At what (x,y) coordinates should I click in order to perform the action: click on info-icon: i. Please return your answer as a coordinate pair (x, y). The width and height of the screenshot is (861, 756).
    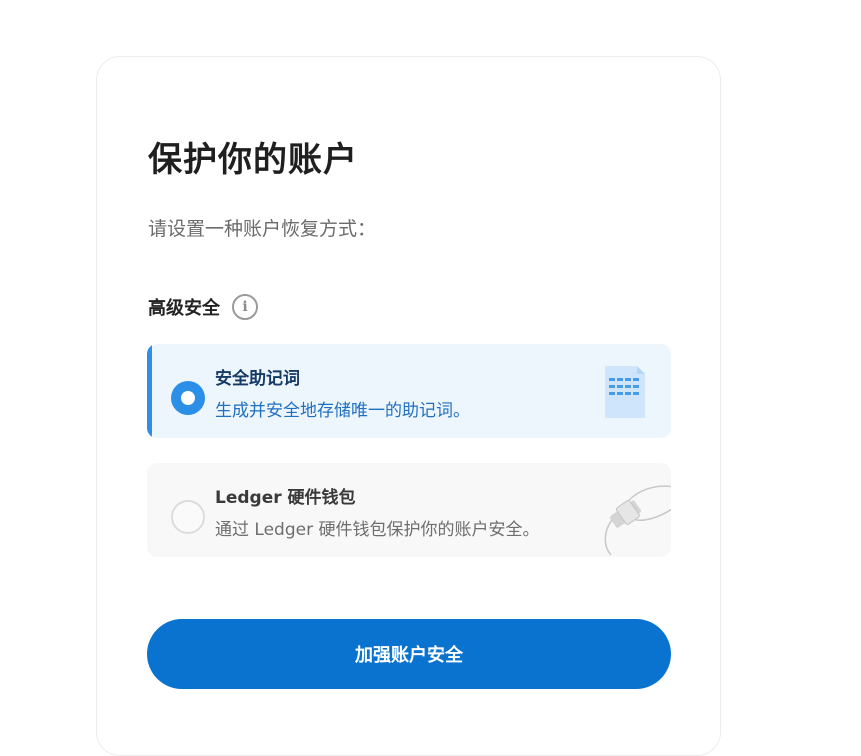
    Looking at the image, I should click on (245, 307).